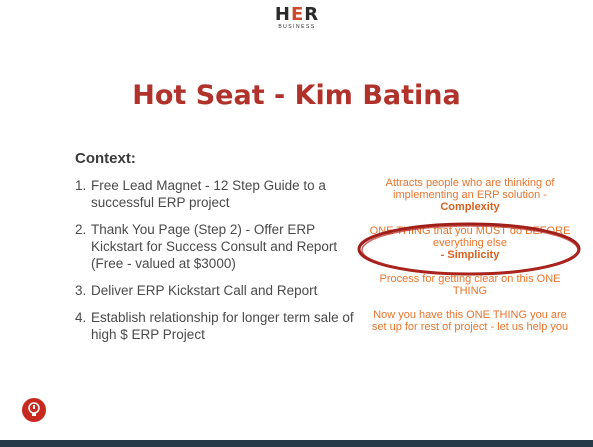 This screenshot has height=447, width=593. Describe the element at coordinates (296, 95) in the screenshot. I see `slide-title: Hot Seat - Kim Batina` at that location.